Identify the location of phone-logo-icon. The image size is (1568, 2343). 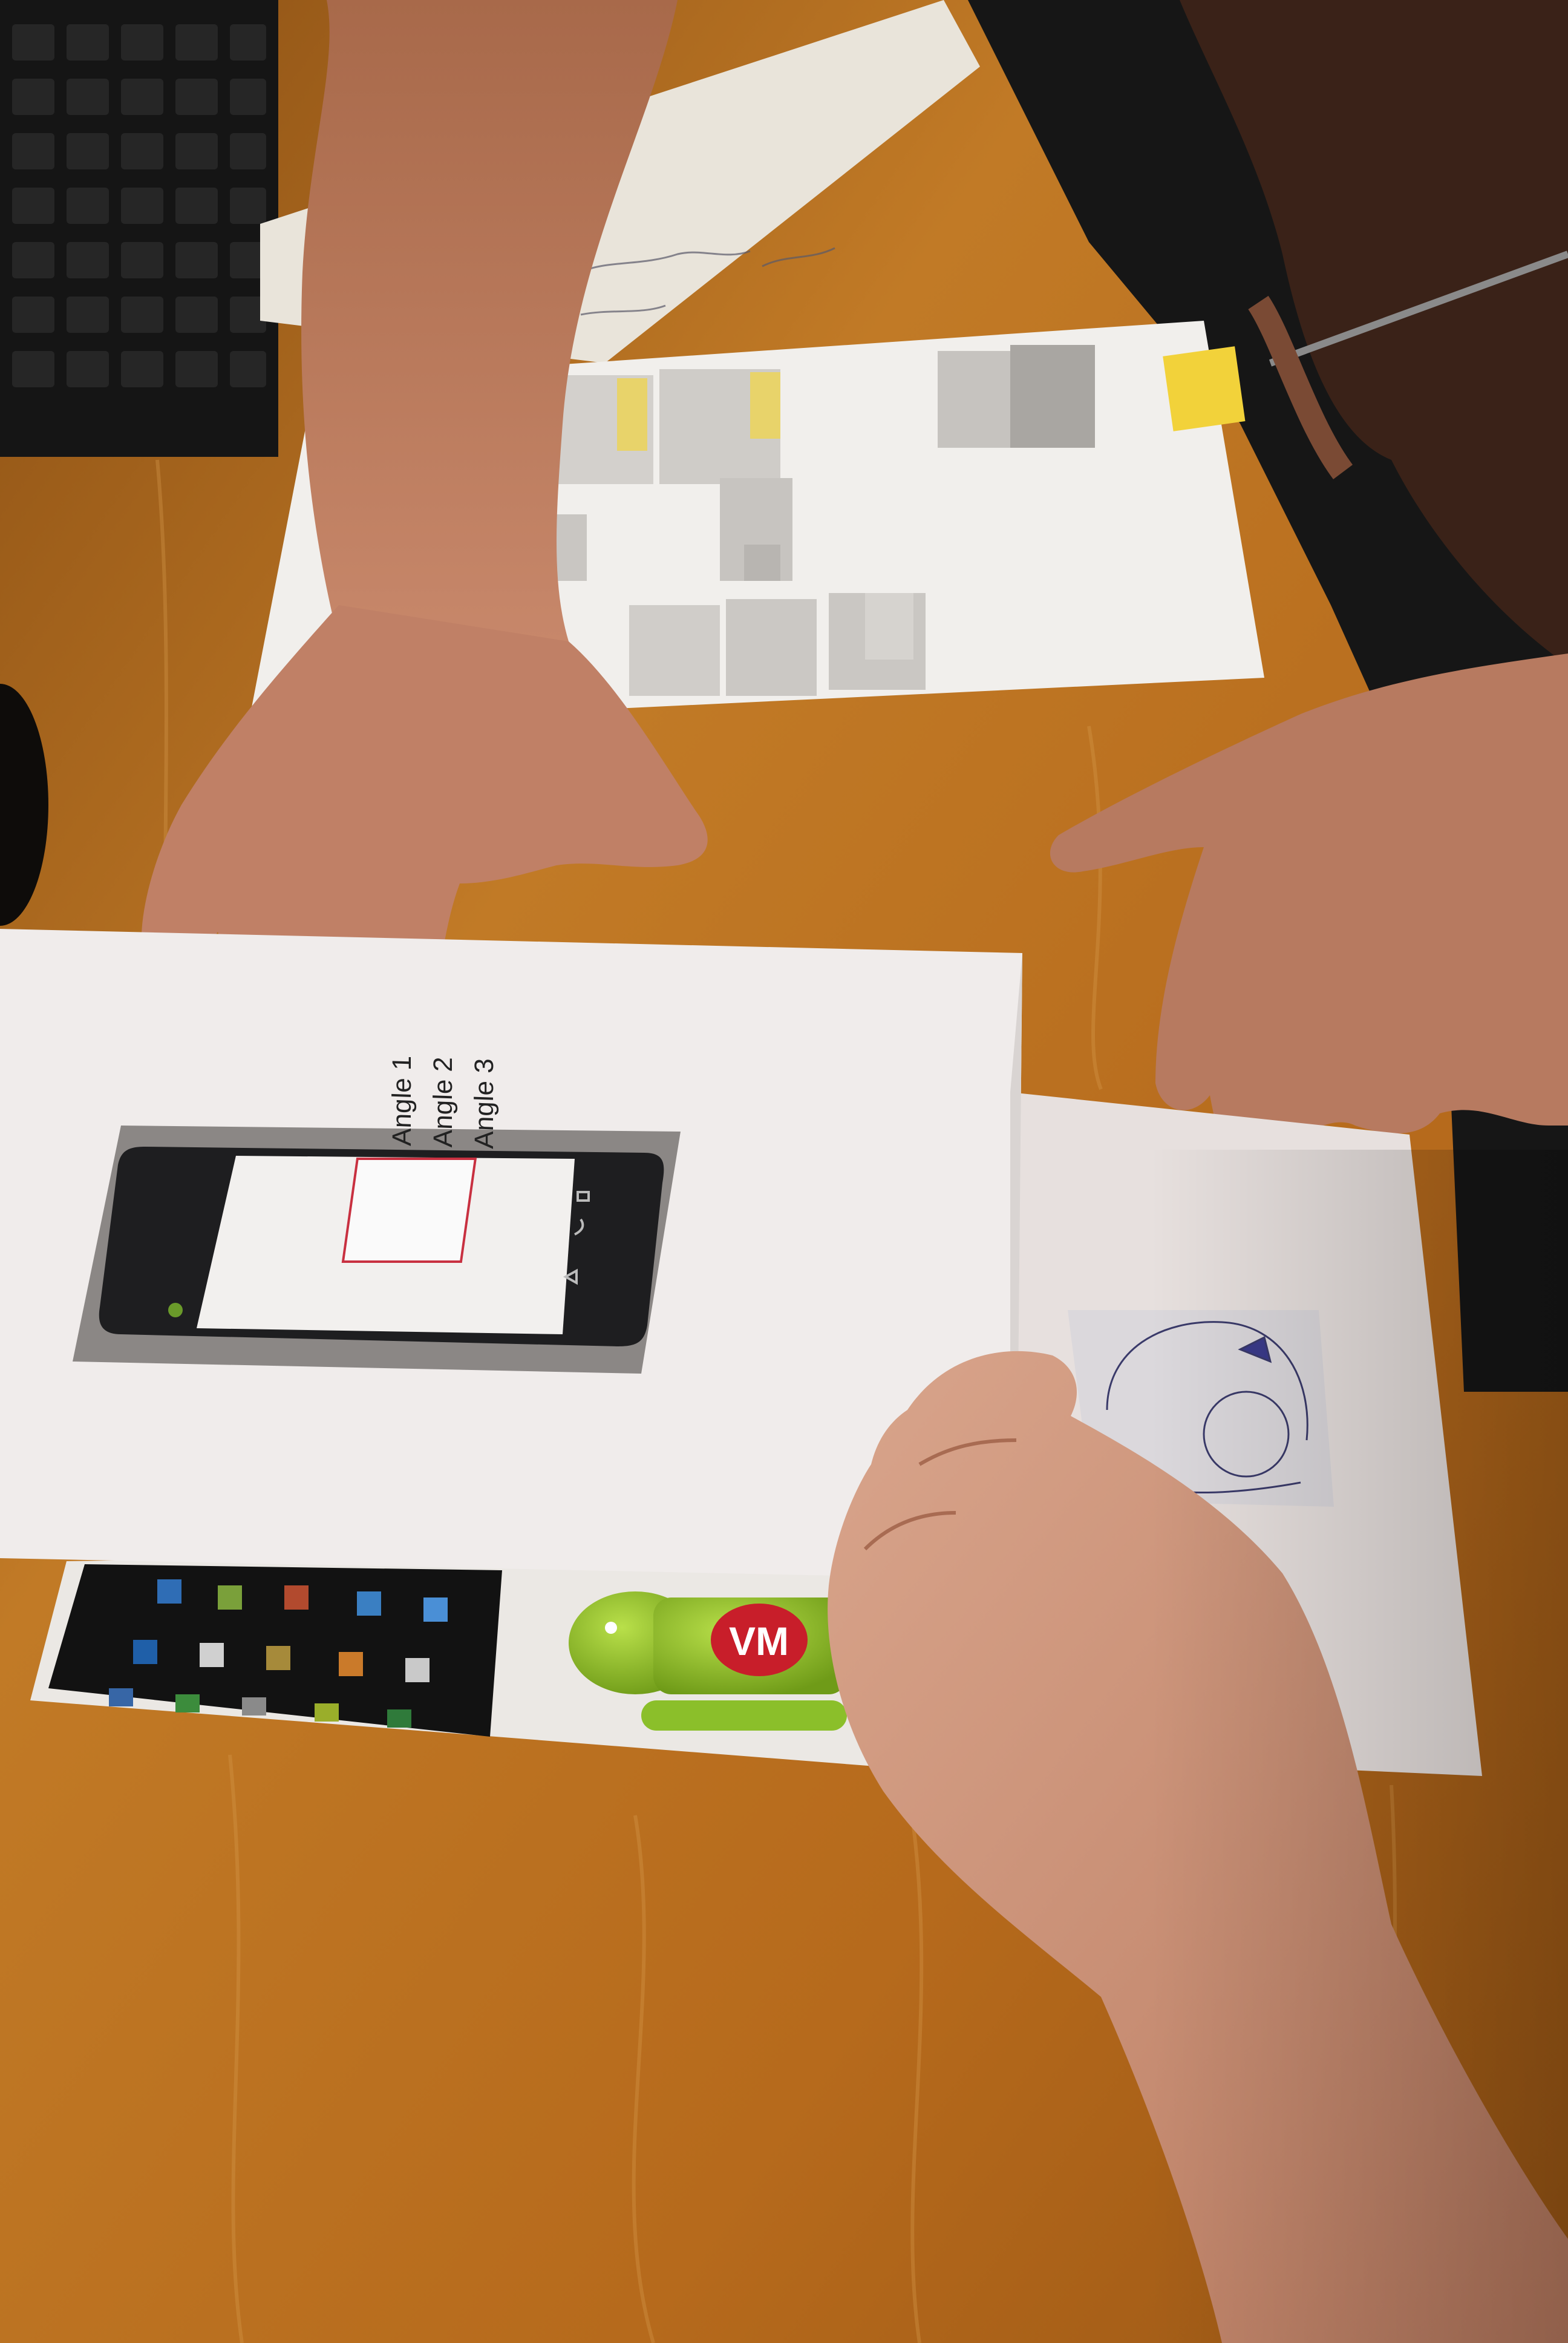
(176, 1310).